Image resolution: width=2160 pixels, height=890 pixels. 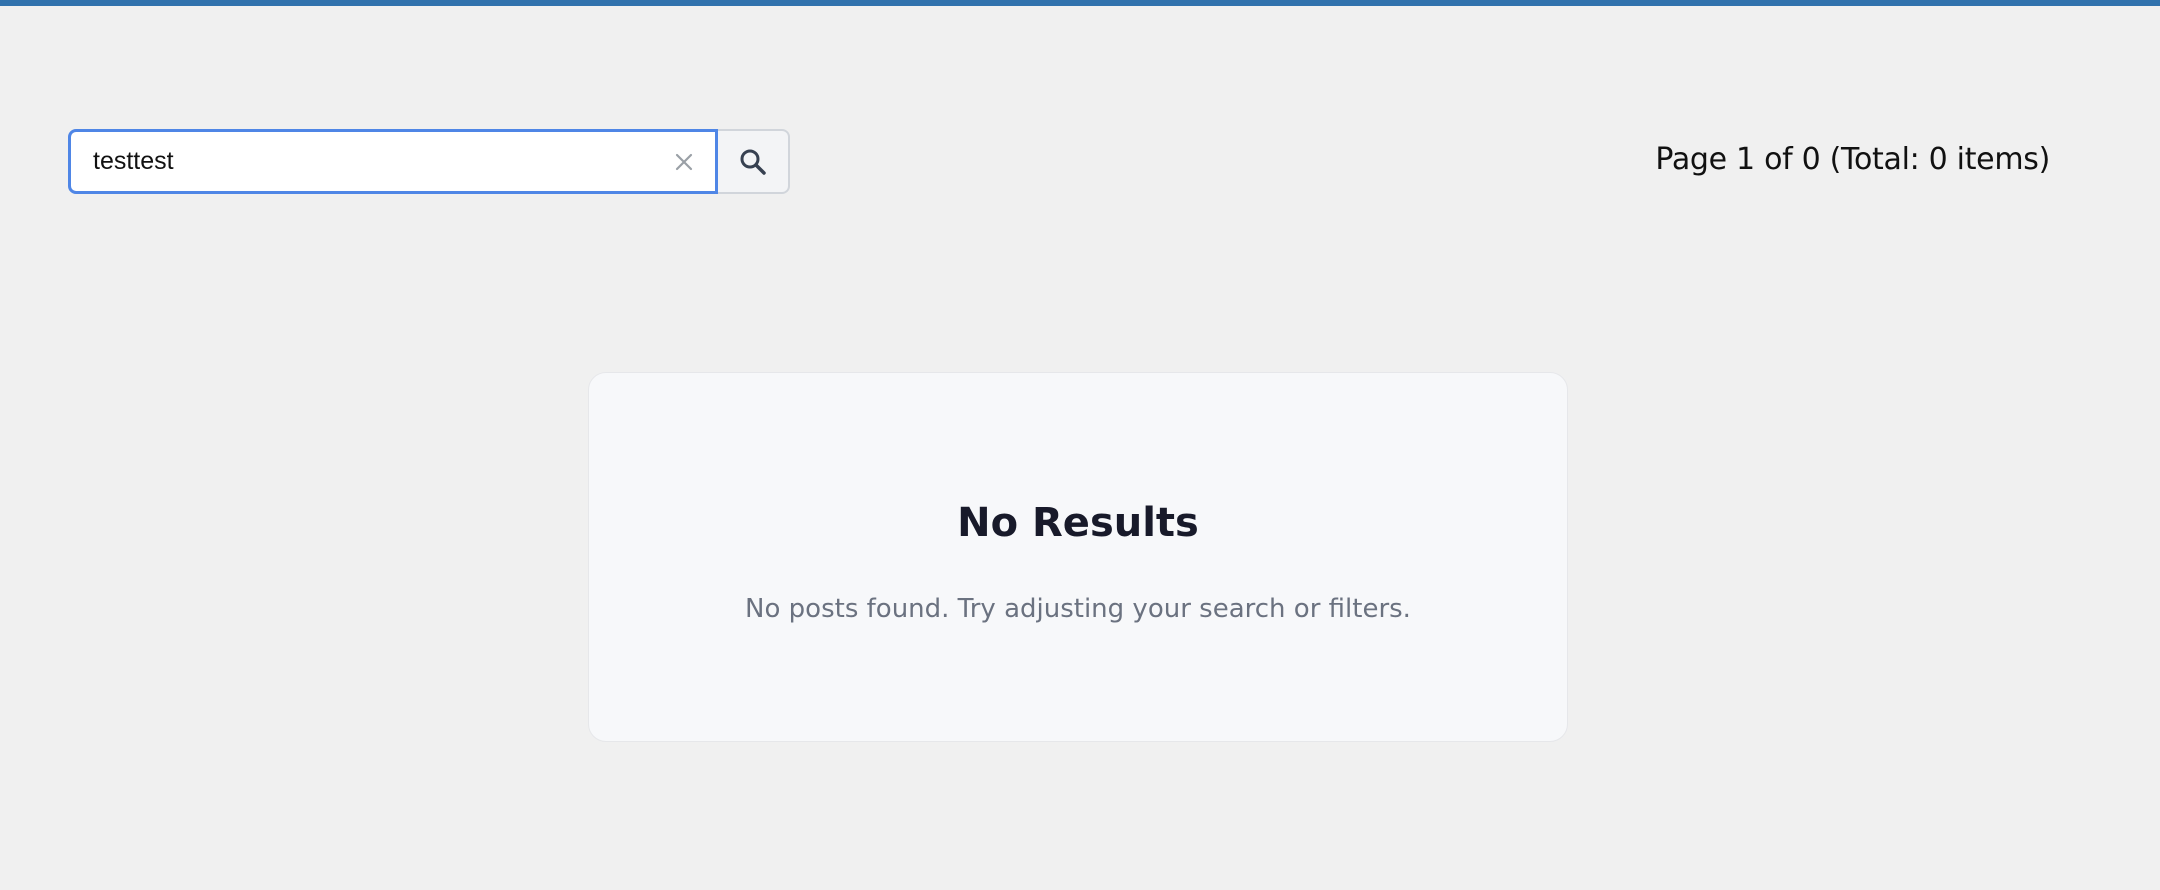 I want to click on search-icon, so click(x=753, y=162).